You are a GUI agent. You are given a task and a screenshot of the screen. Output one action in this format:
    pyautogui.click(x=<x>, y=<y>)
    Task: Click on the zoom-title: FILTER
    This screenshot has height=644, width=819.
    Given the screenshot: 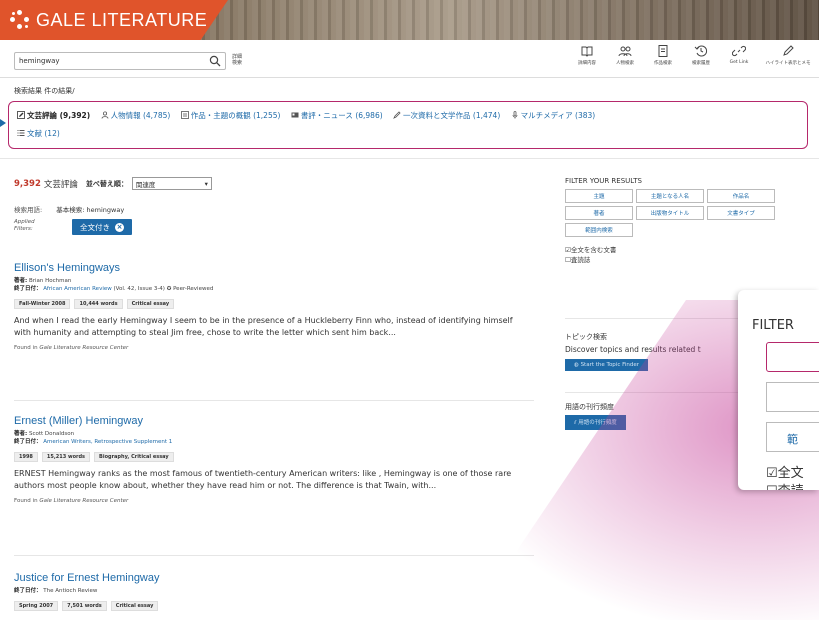 What is the action you would take?
    pyautogui.click(x=773, y=325)
    